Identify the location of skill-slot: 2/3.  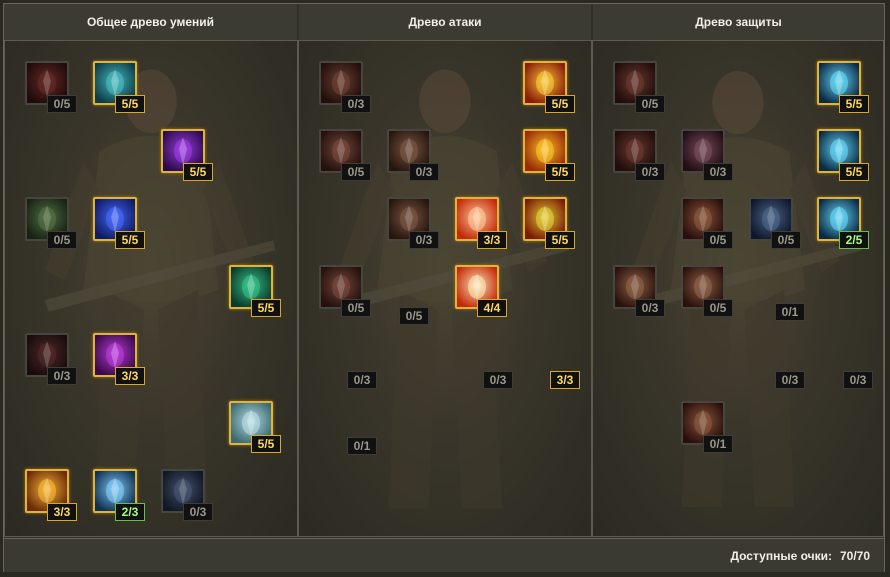
(119, 495).